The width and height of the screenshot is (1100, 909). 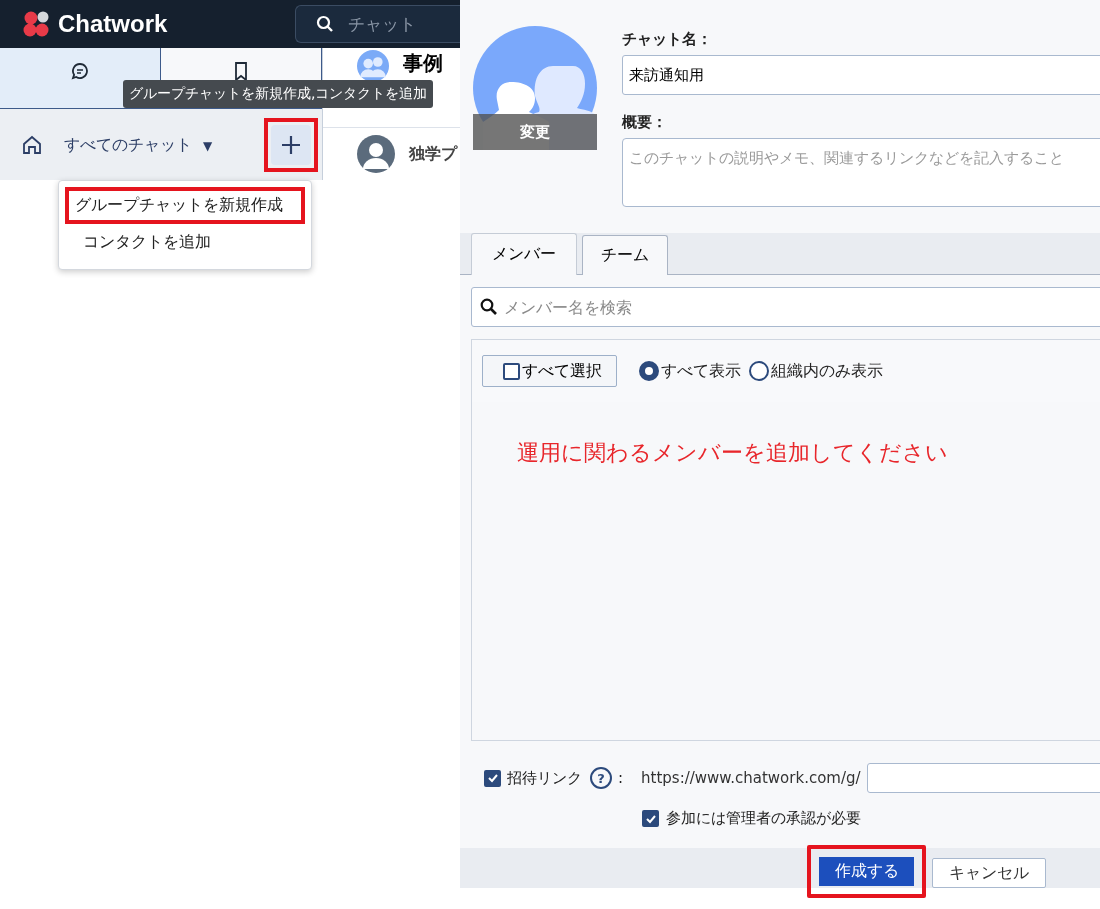 I want to click on cancel-button: キャンセル, so click(x=989, y=873).